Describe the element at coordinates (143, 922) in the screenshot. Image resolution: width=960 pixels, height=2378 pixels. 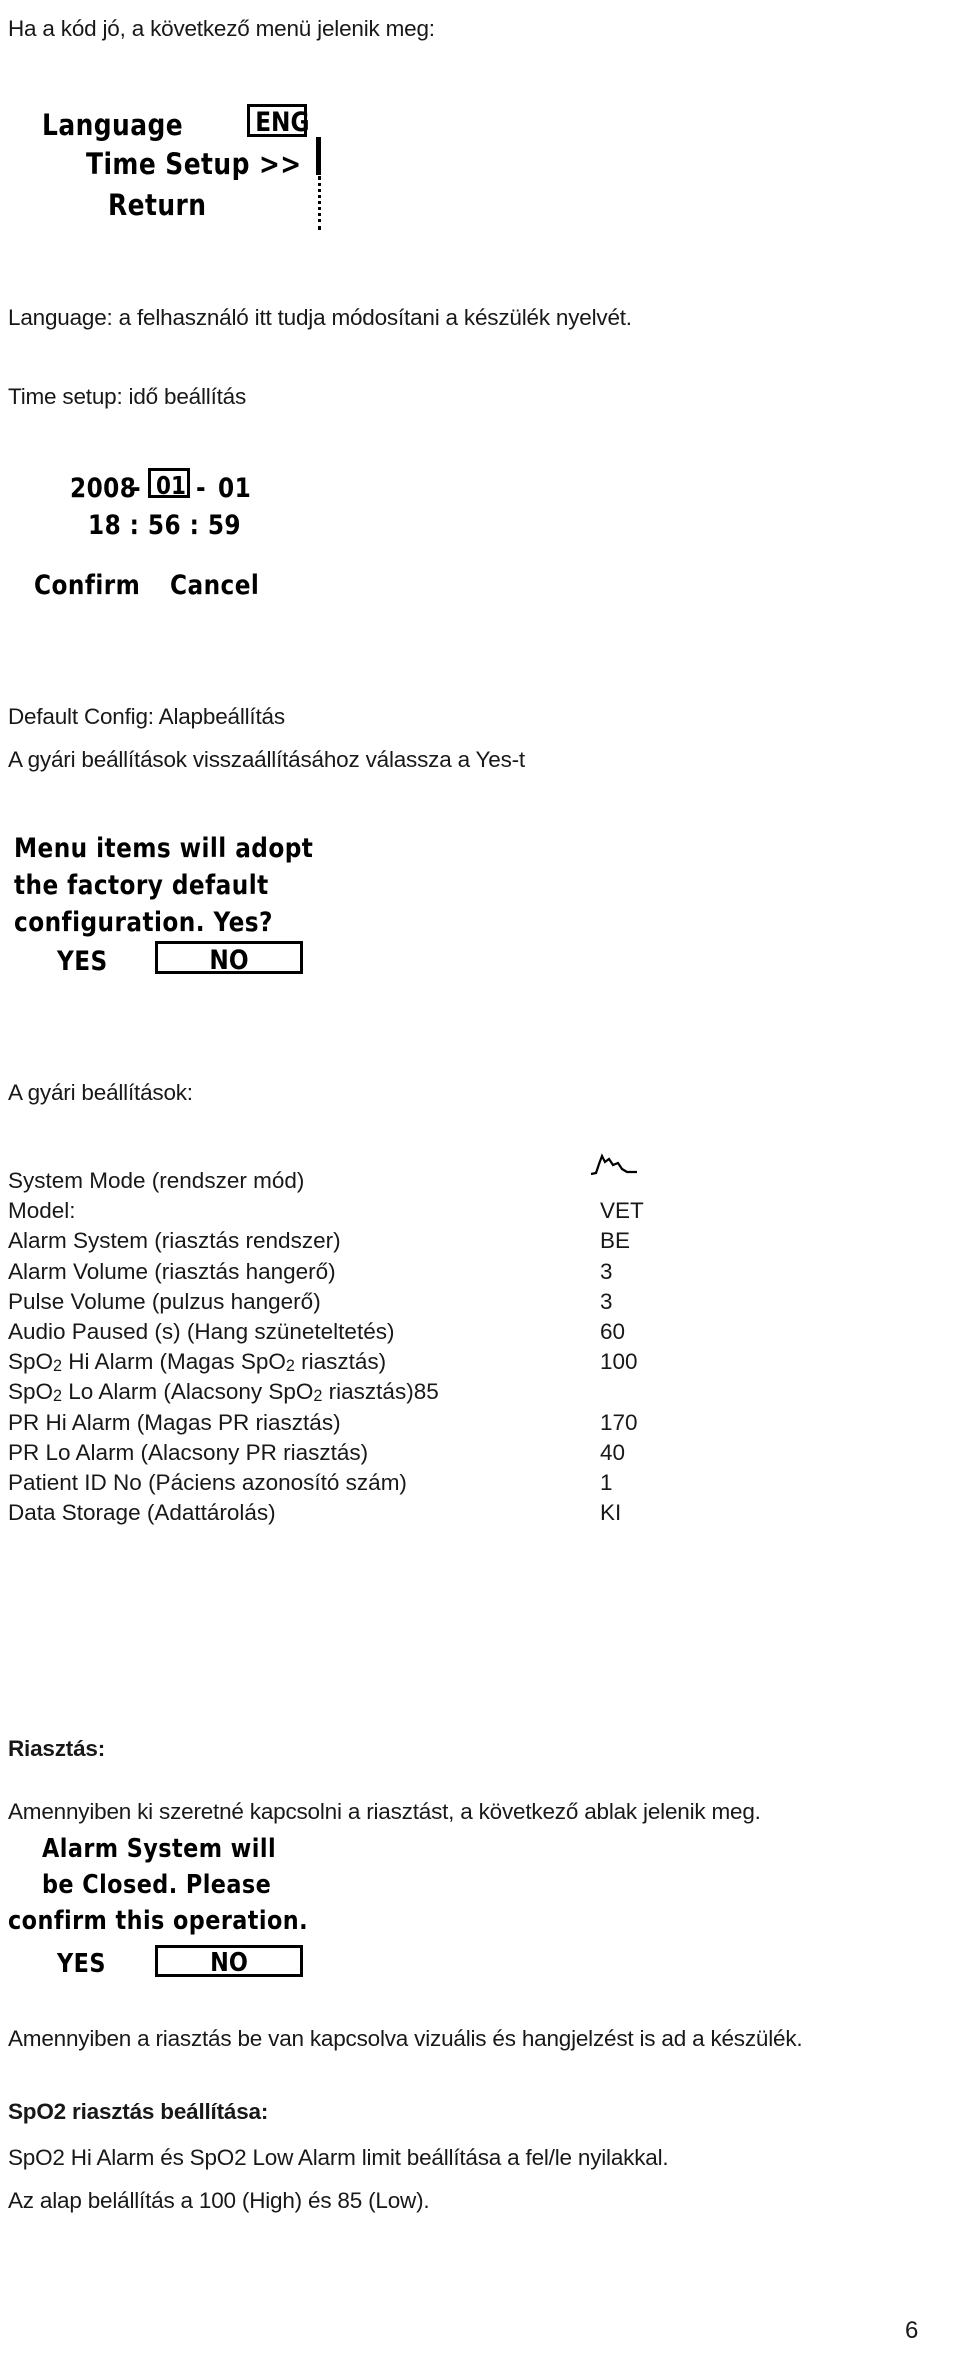
I see `factory-dialog-line-3: configuration. Yes?` at that location.